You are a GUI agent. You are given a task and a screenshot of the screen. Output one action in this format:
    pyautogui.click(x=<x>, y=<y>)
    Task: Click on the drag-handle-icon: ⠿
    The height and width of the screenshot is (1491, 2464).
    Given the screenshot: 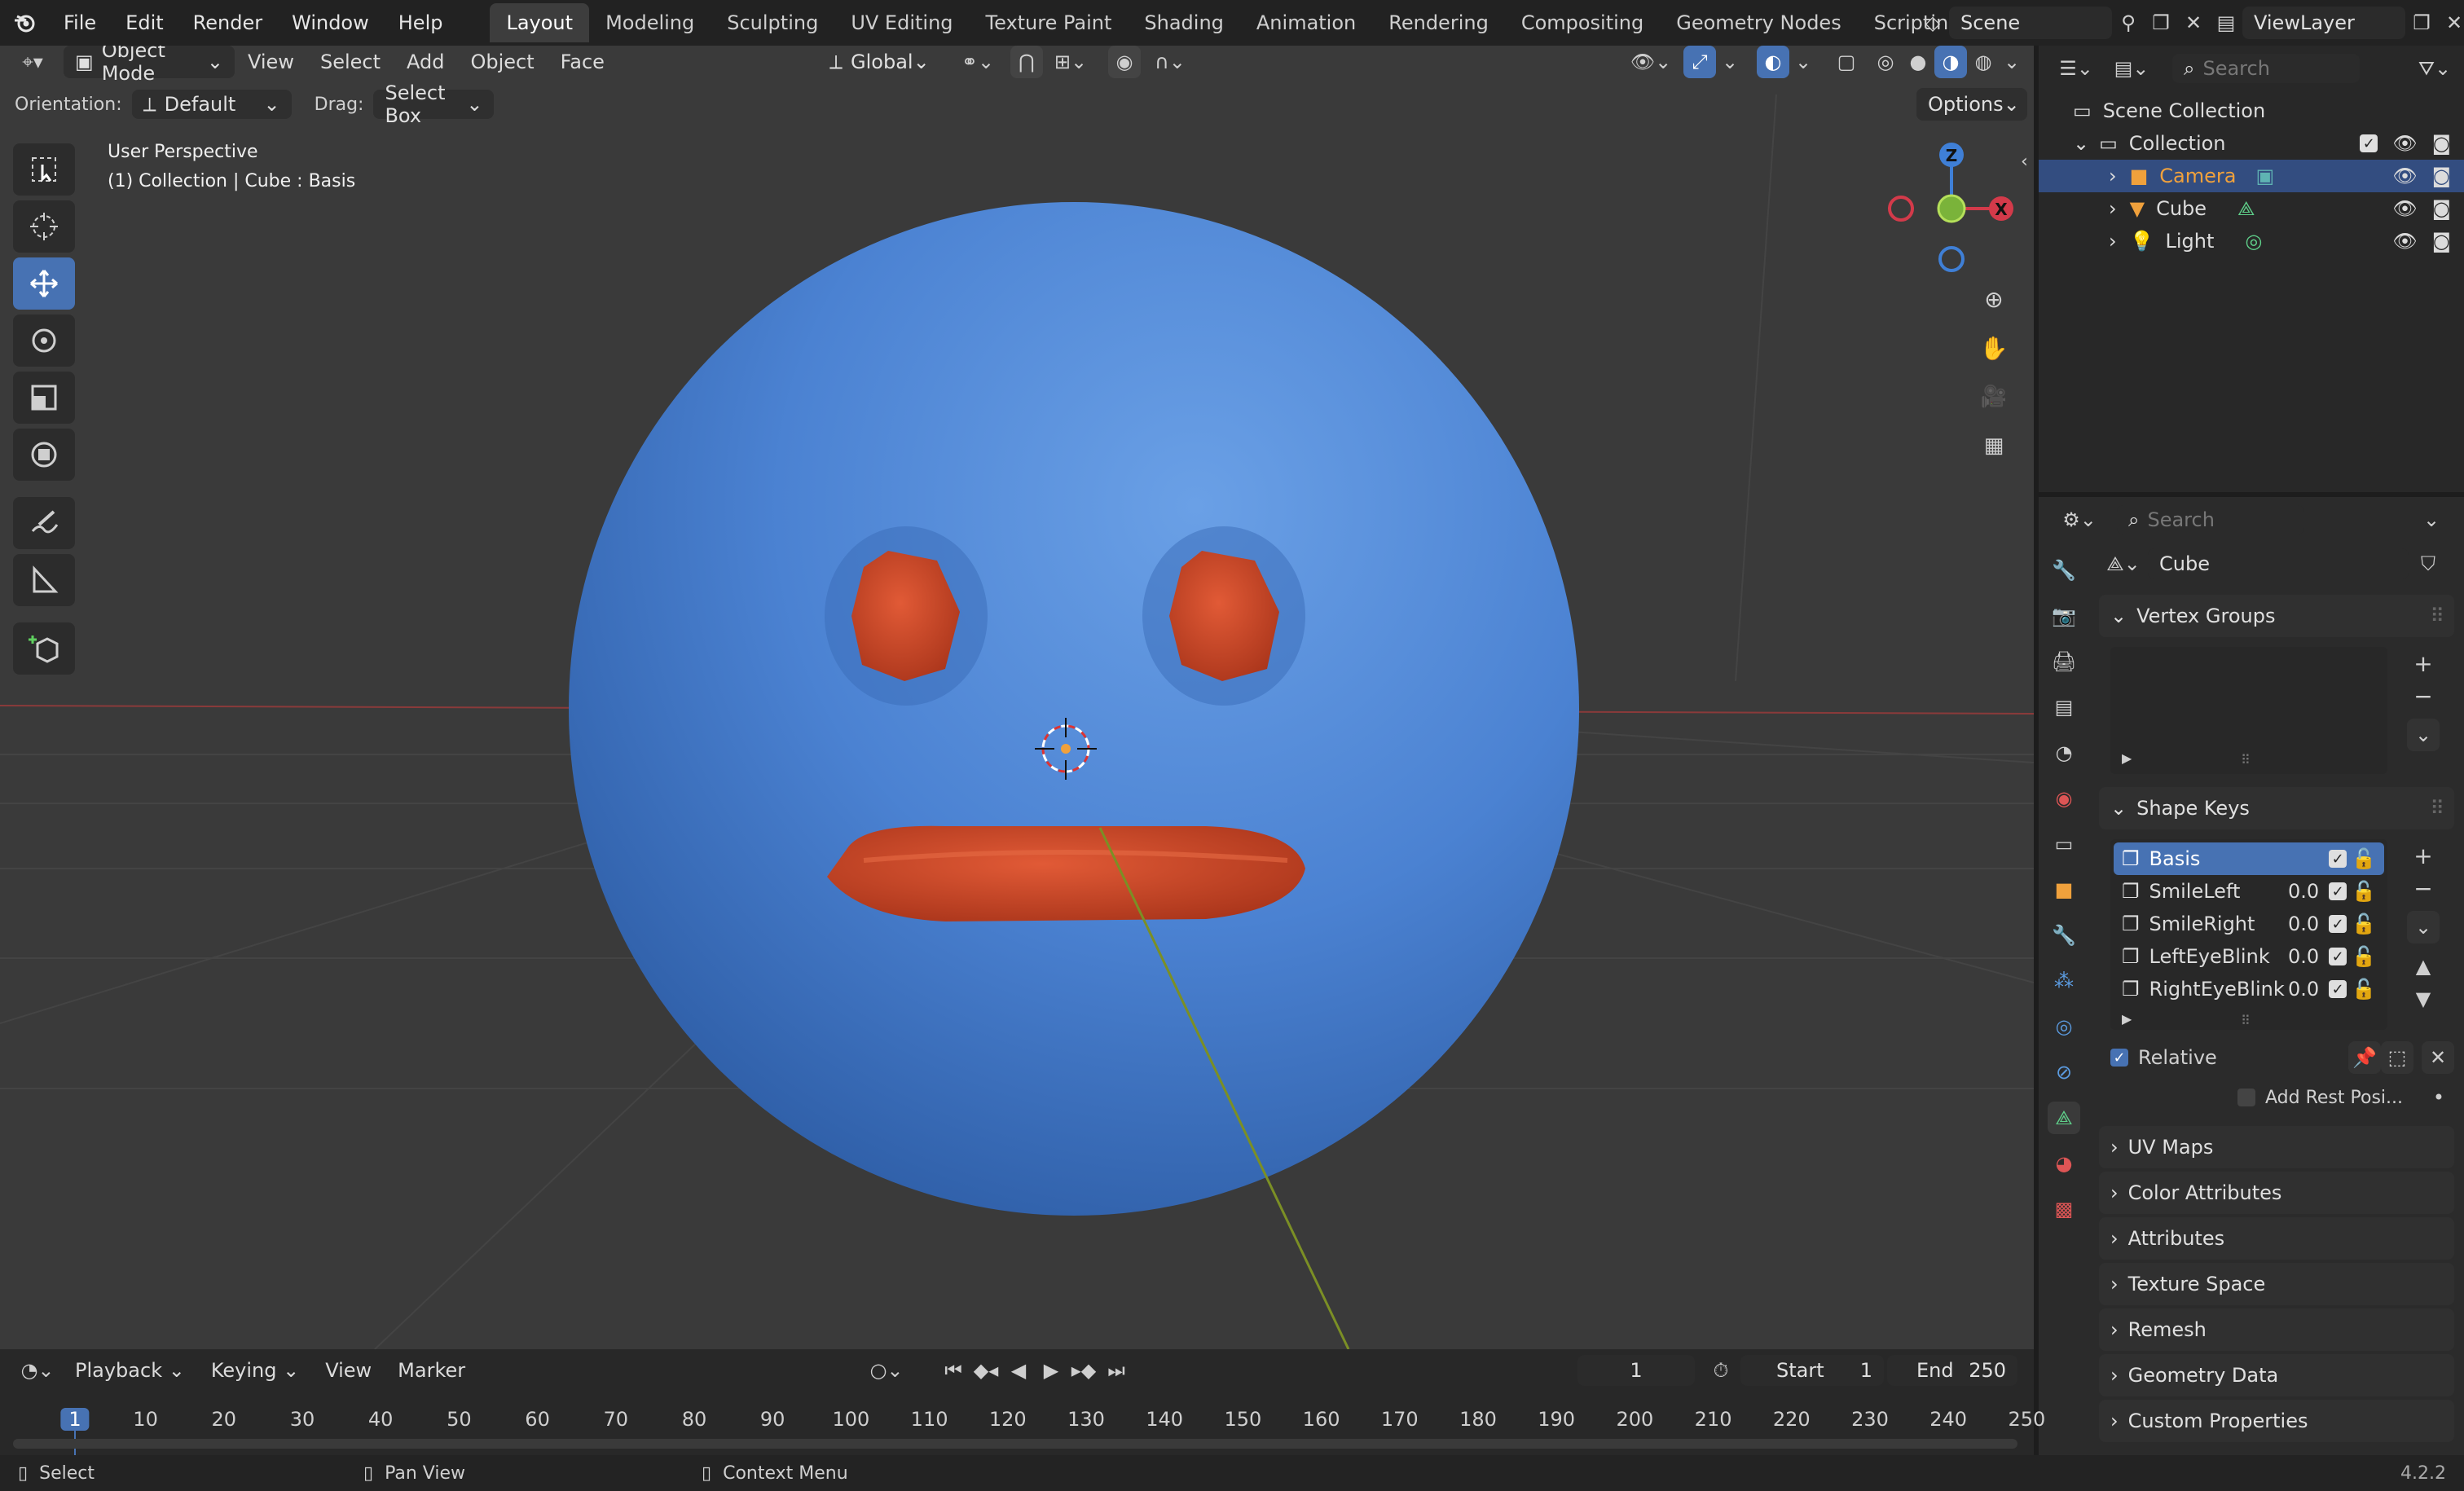 What is the action you would take?
    pyautogui.click(x=2437, y=616)
    